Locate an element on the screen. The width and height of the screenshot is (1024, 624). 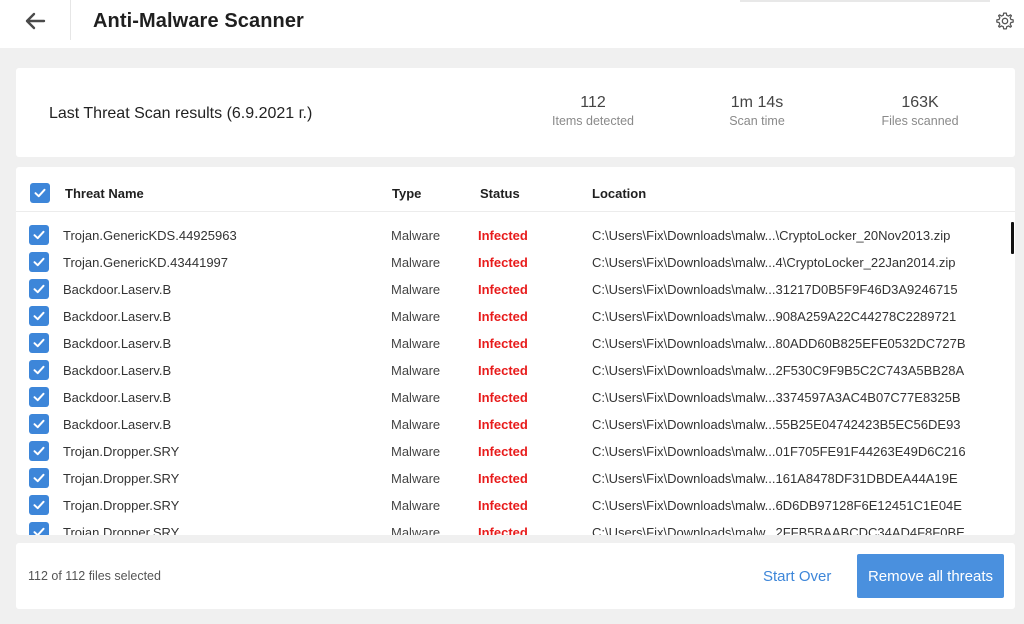
column-header-type: Type is located at coordinates (406, 193).